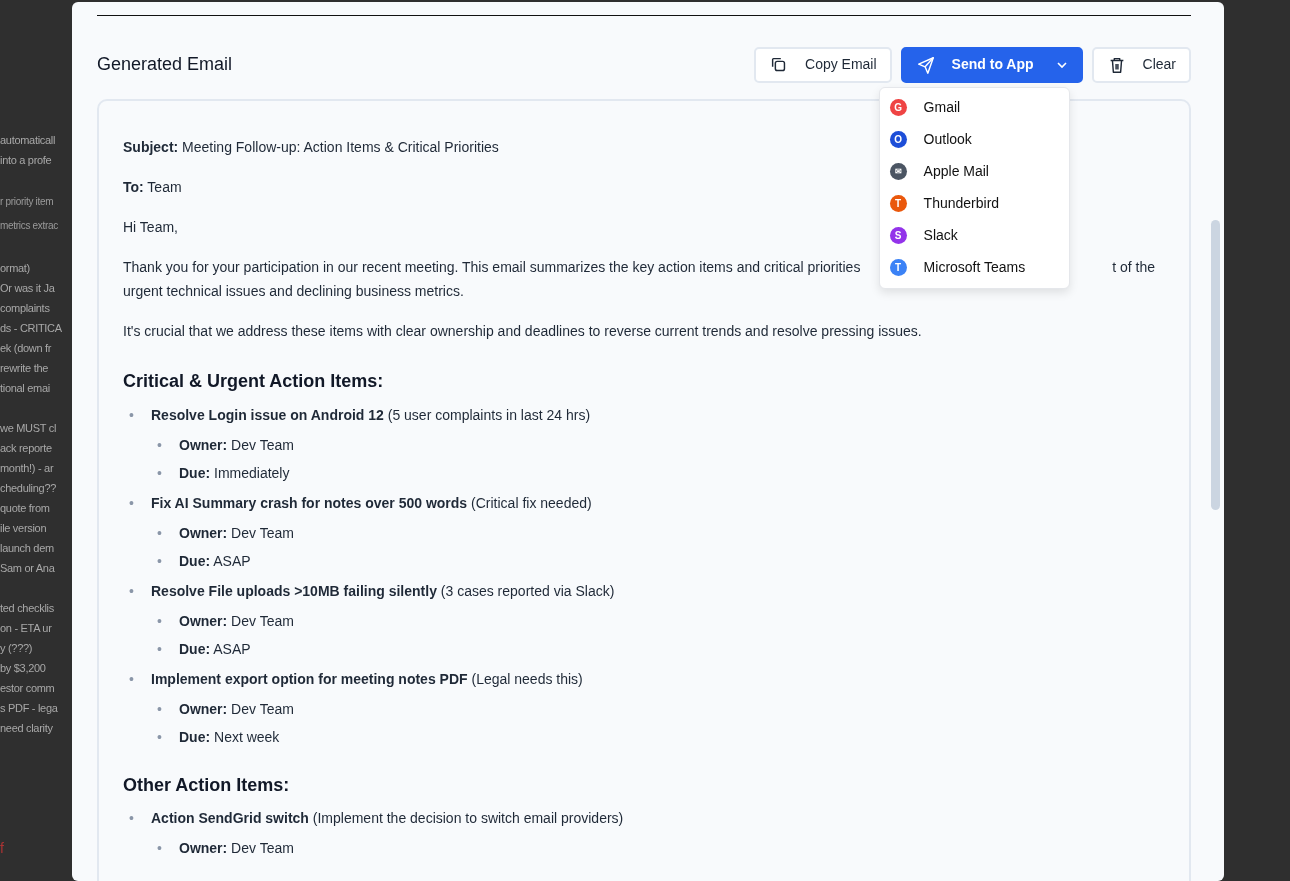  Describe the element at coordinates (898, 139) in the screenshot. I see `app-icon: O` at that location.